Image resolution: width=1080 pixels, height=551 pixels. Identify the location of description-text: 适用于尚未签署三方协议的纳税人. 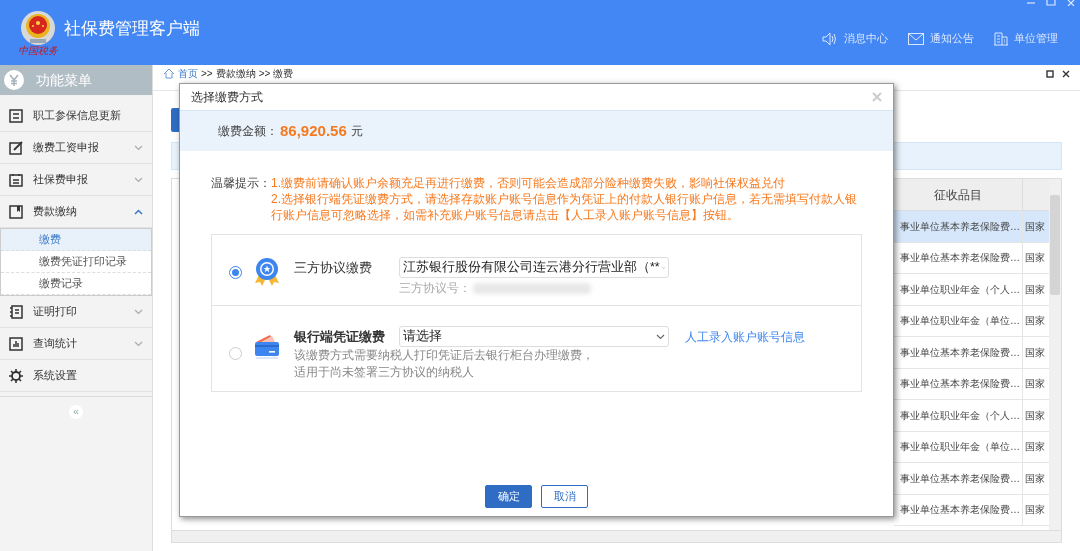
(384, 372).